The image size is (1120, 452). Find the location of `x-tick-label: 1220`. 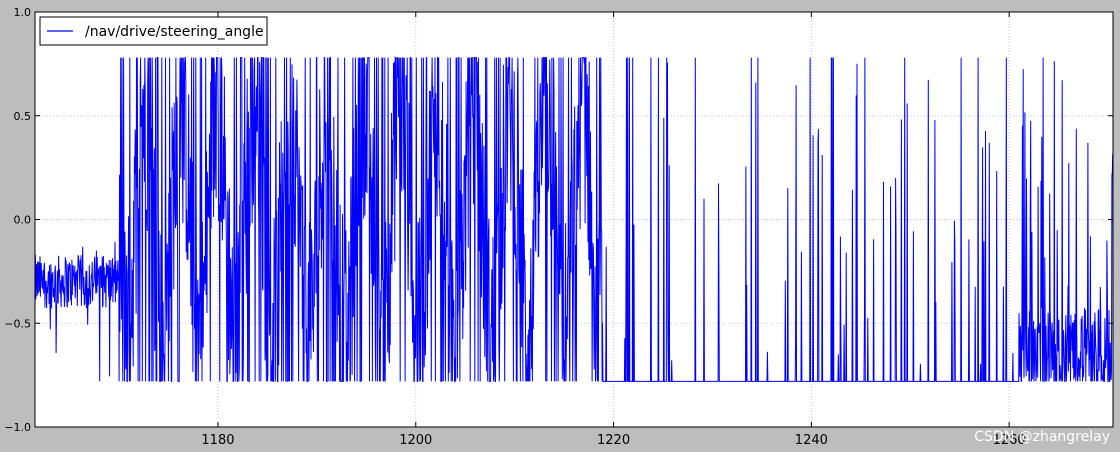

x-tick-label: 1220 is located at coordinates (613, 440).